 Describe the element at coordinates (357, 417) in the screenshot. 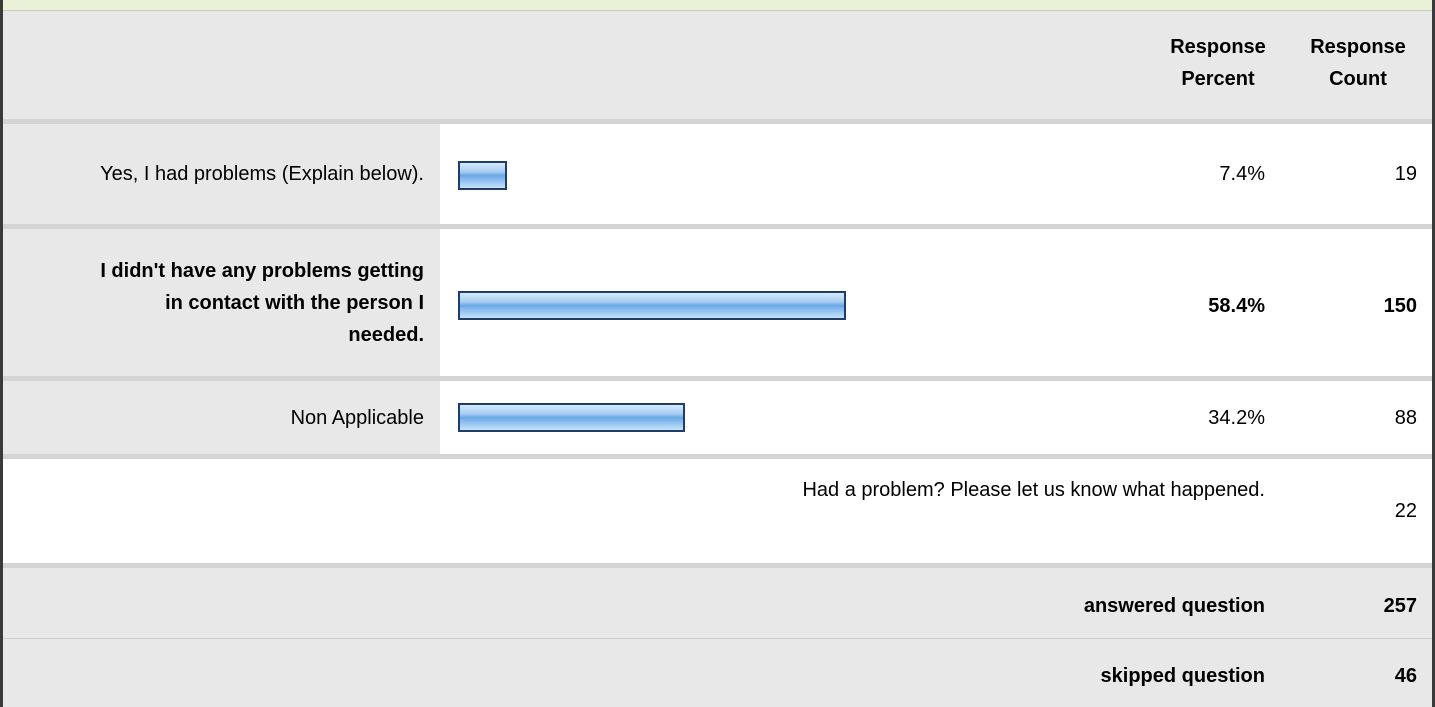

I see `choice-label: Non Applicable` at that location.